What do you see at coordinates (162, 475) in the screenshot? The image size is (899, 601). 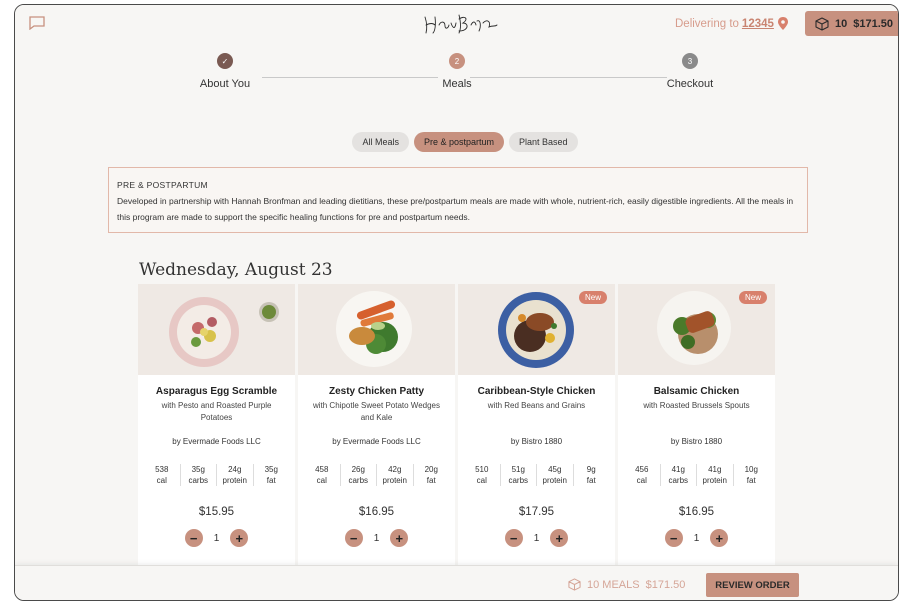 I see `nutrition-cal: 538 cal` at bounding box center [162, 475].